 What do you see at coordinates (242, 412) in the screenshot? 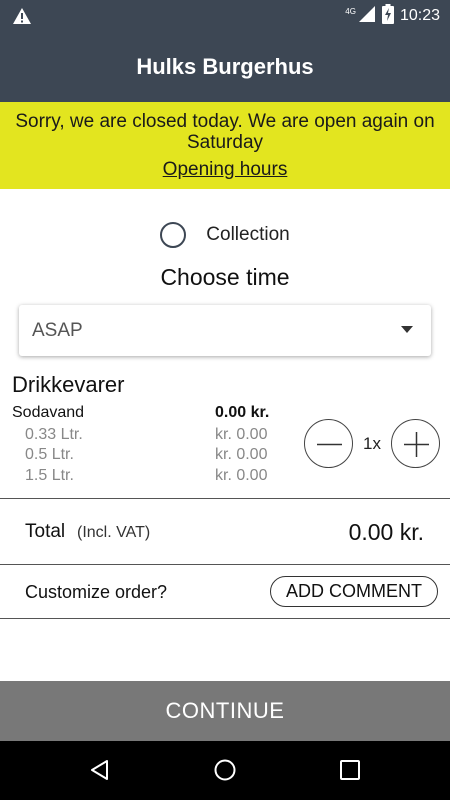
I see `product-price: 0.00 kr.` at bounding box center [242, 412].